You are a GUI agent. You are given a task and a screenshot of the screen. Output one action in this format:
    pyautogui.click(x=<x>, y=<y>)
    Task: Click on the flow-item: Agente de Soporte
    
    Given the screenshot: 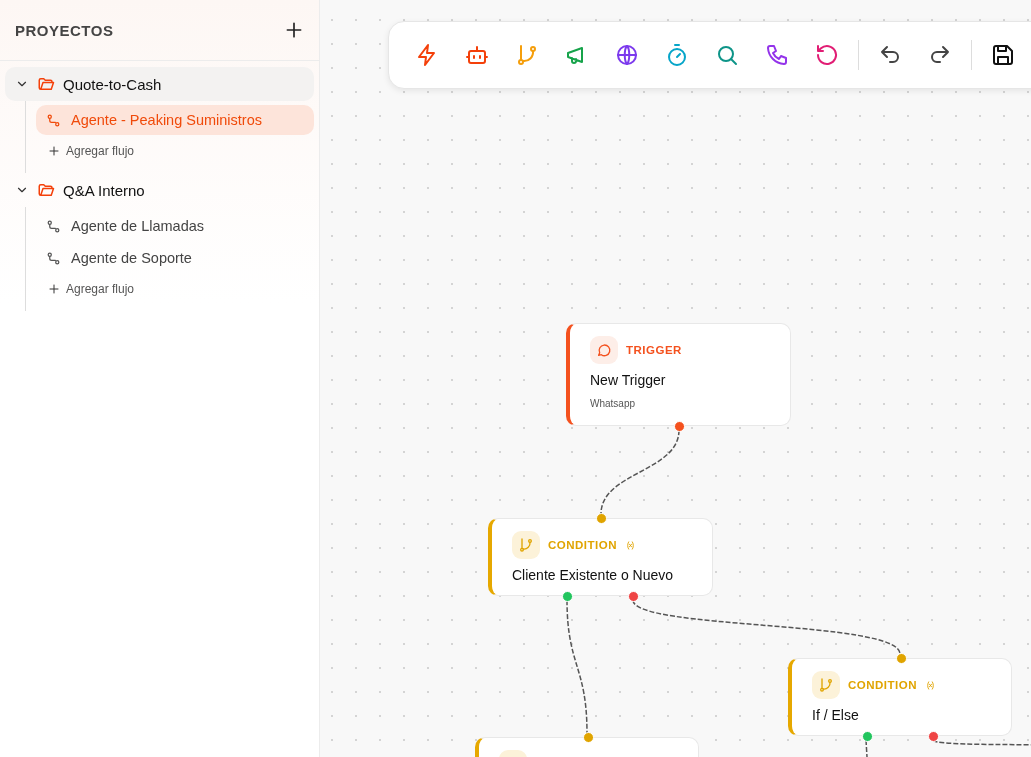 What is the action you would take?
    pyautogui.click(x=175, y=258)
    